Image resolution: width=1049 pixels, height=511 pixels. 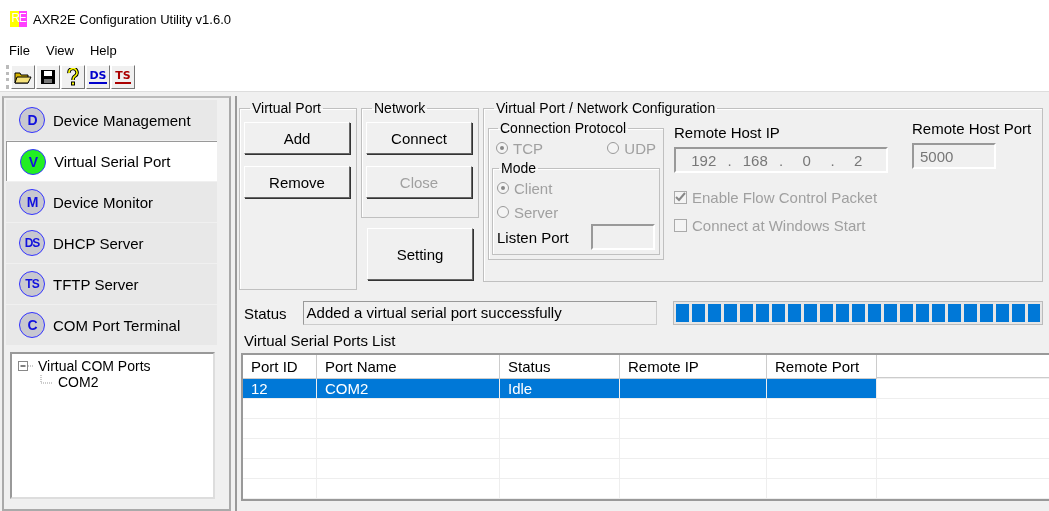 I want to click on menu-item: Help, so click(x=103, y=50).